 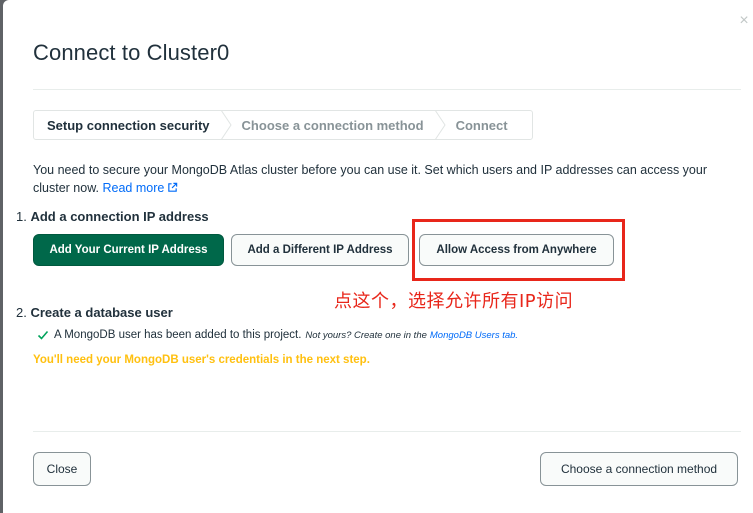 I want to click on footer-divider, so click(x=387, y=431).